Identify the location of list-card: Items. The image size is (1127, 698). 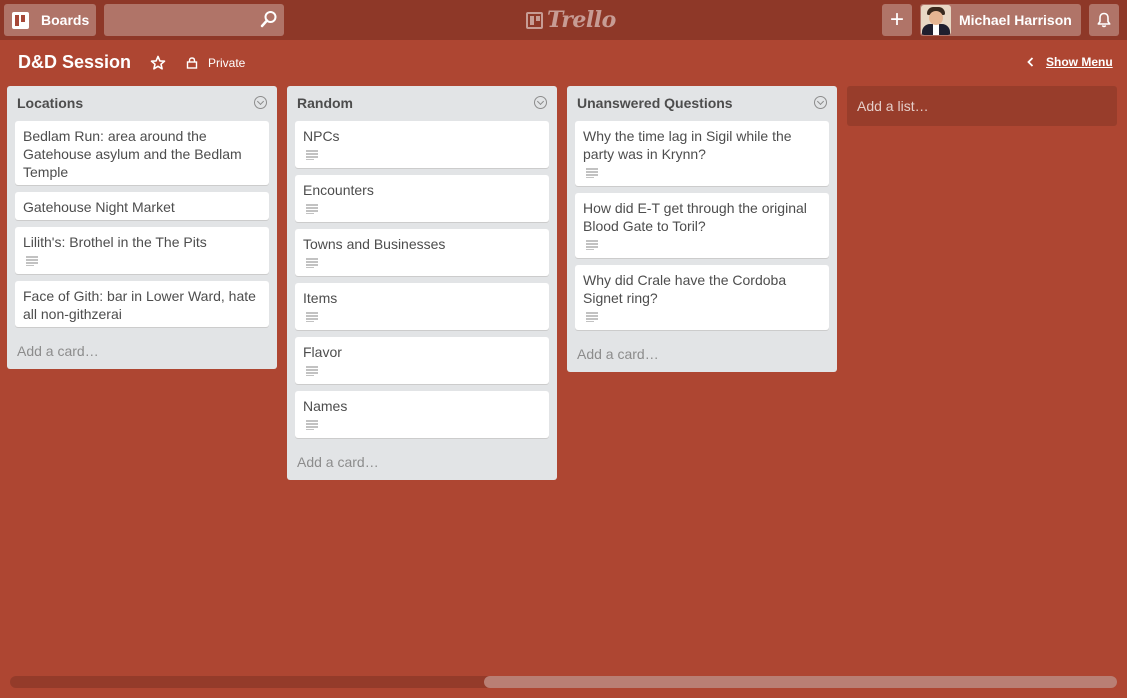
(422, 306).